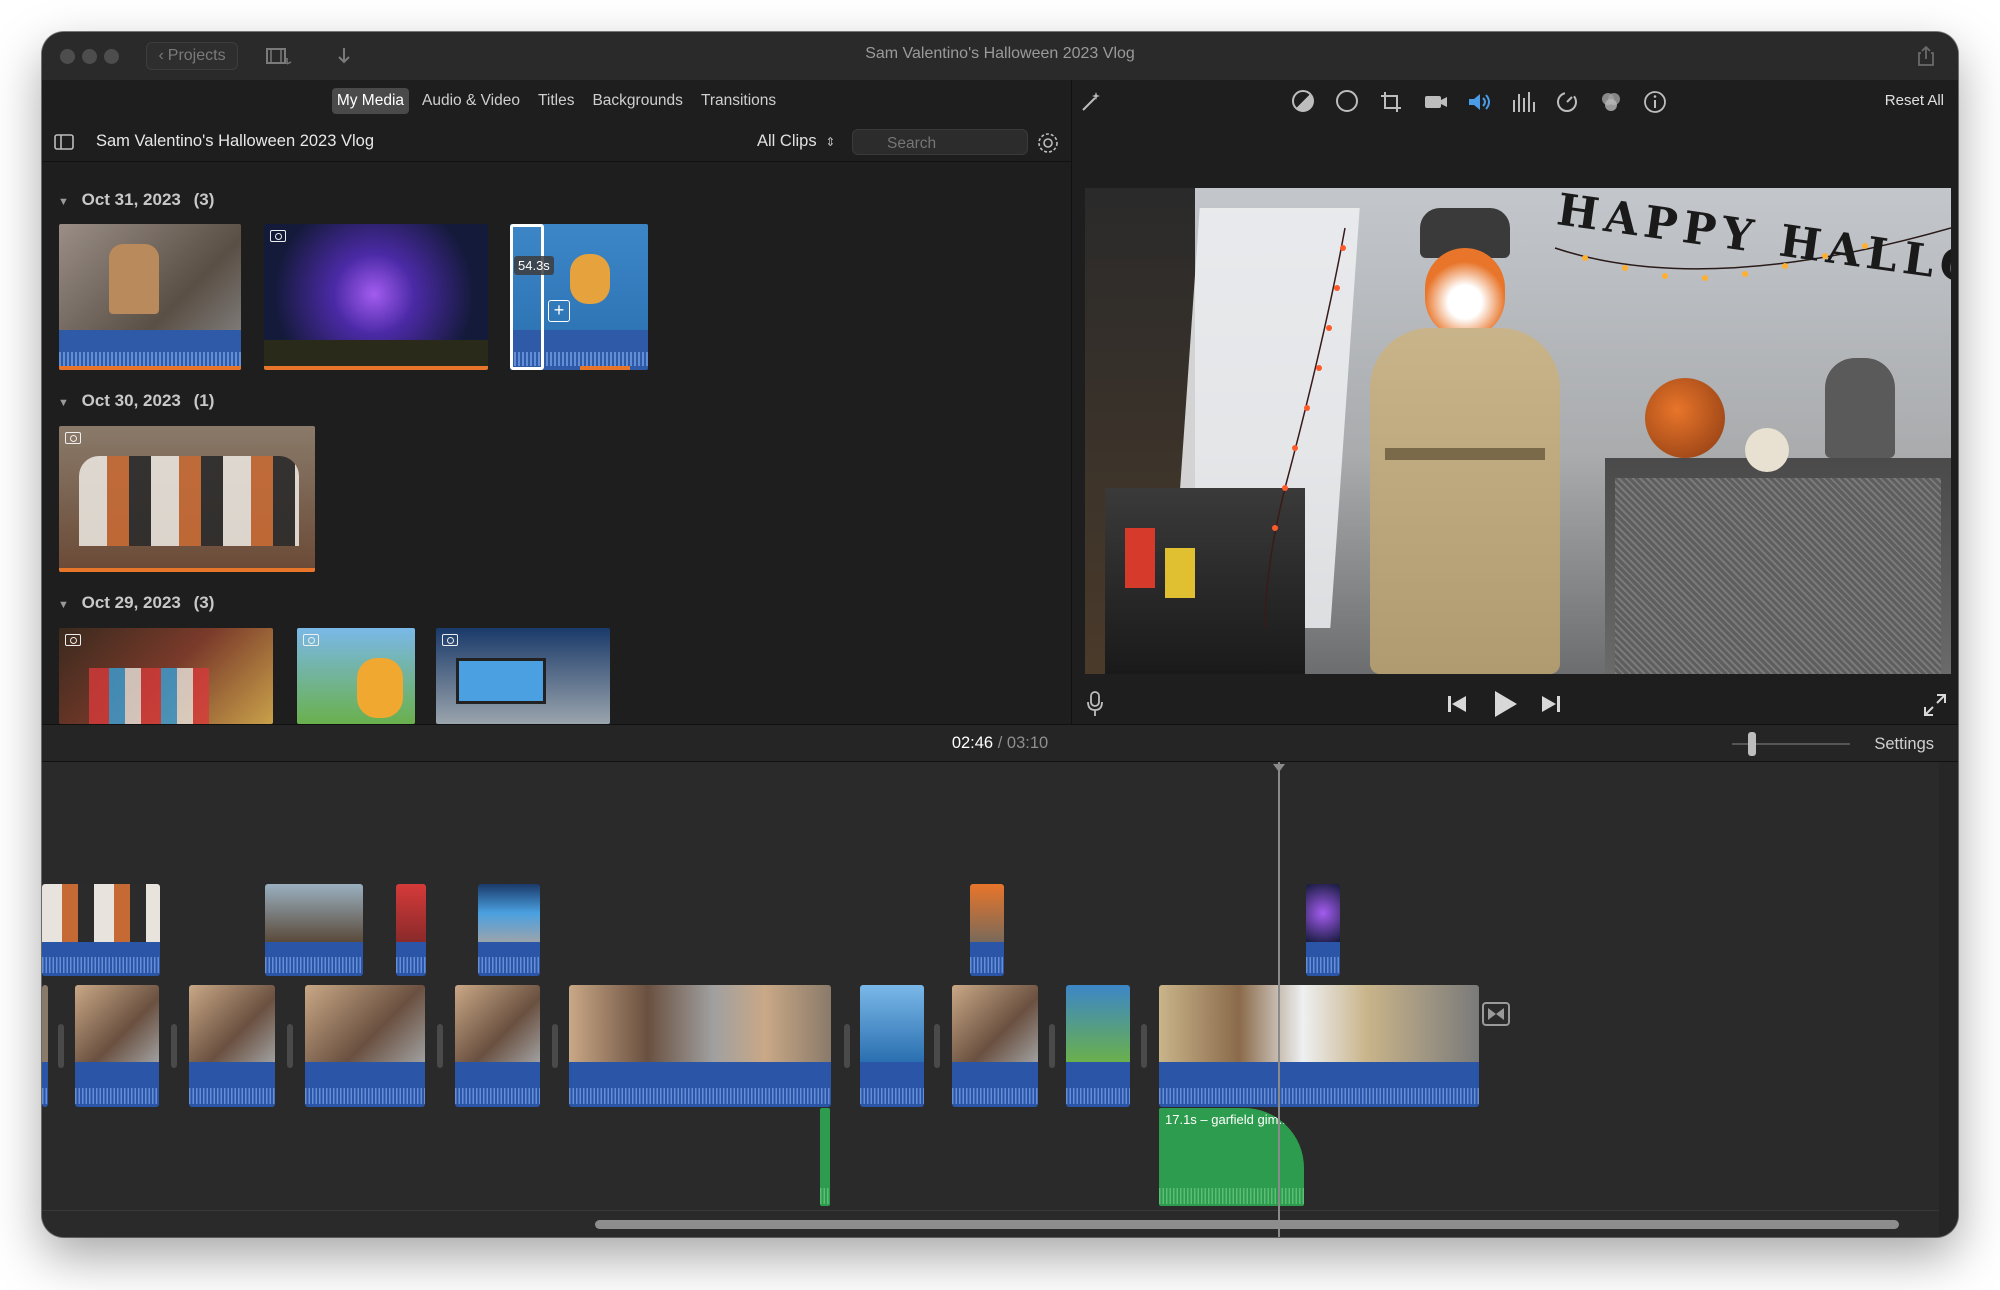  I want to click on tab-audio-video: Audio & Video, so click(471, 101).